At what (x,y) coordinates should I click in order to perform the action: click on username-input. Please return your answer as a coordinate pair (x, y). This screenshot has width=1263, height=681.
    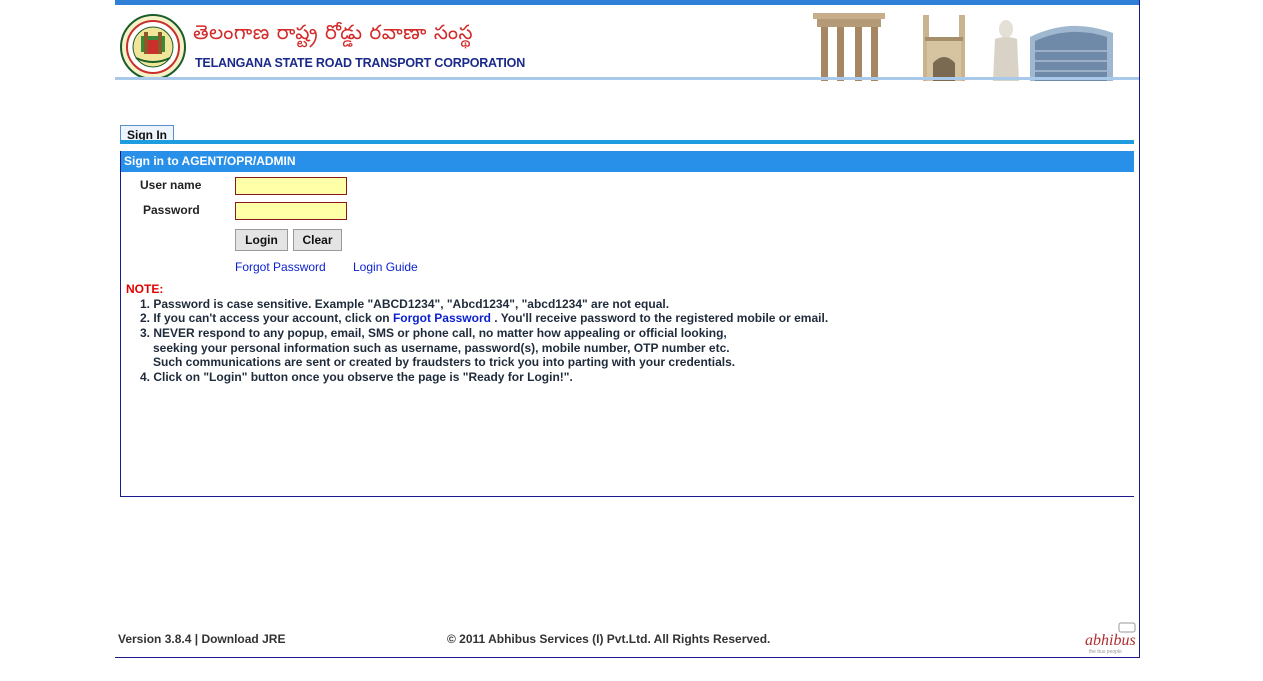
    Looking at the image, I should click on (291, 186).